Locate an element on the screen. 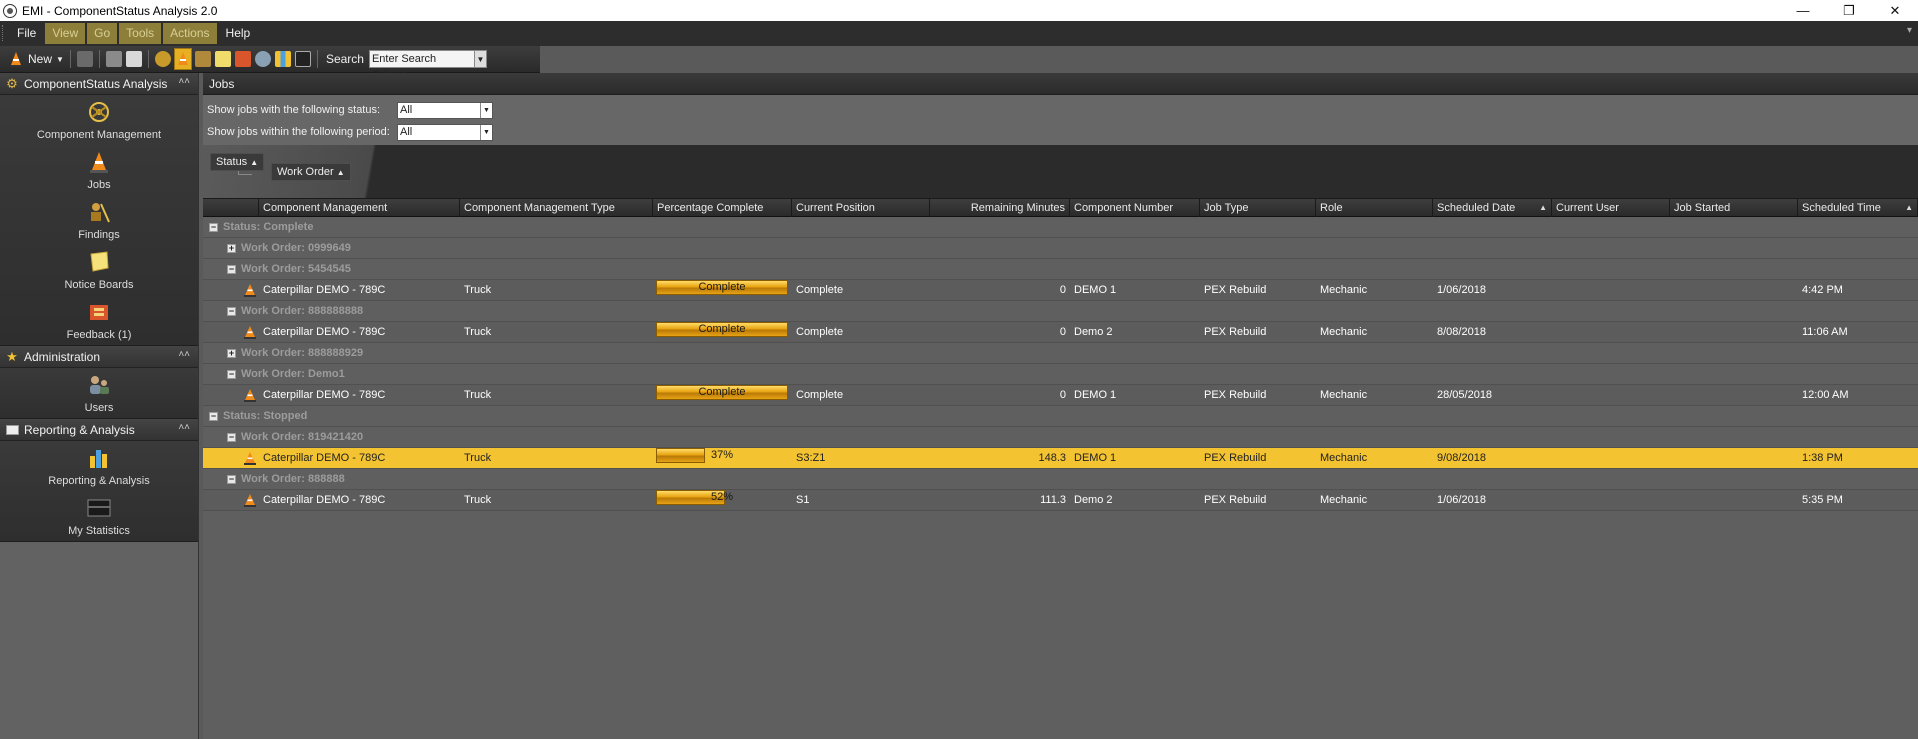  jobs-button is located at coordinates (182, 59).